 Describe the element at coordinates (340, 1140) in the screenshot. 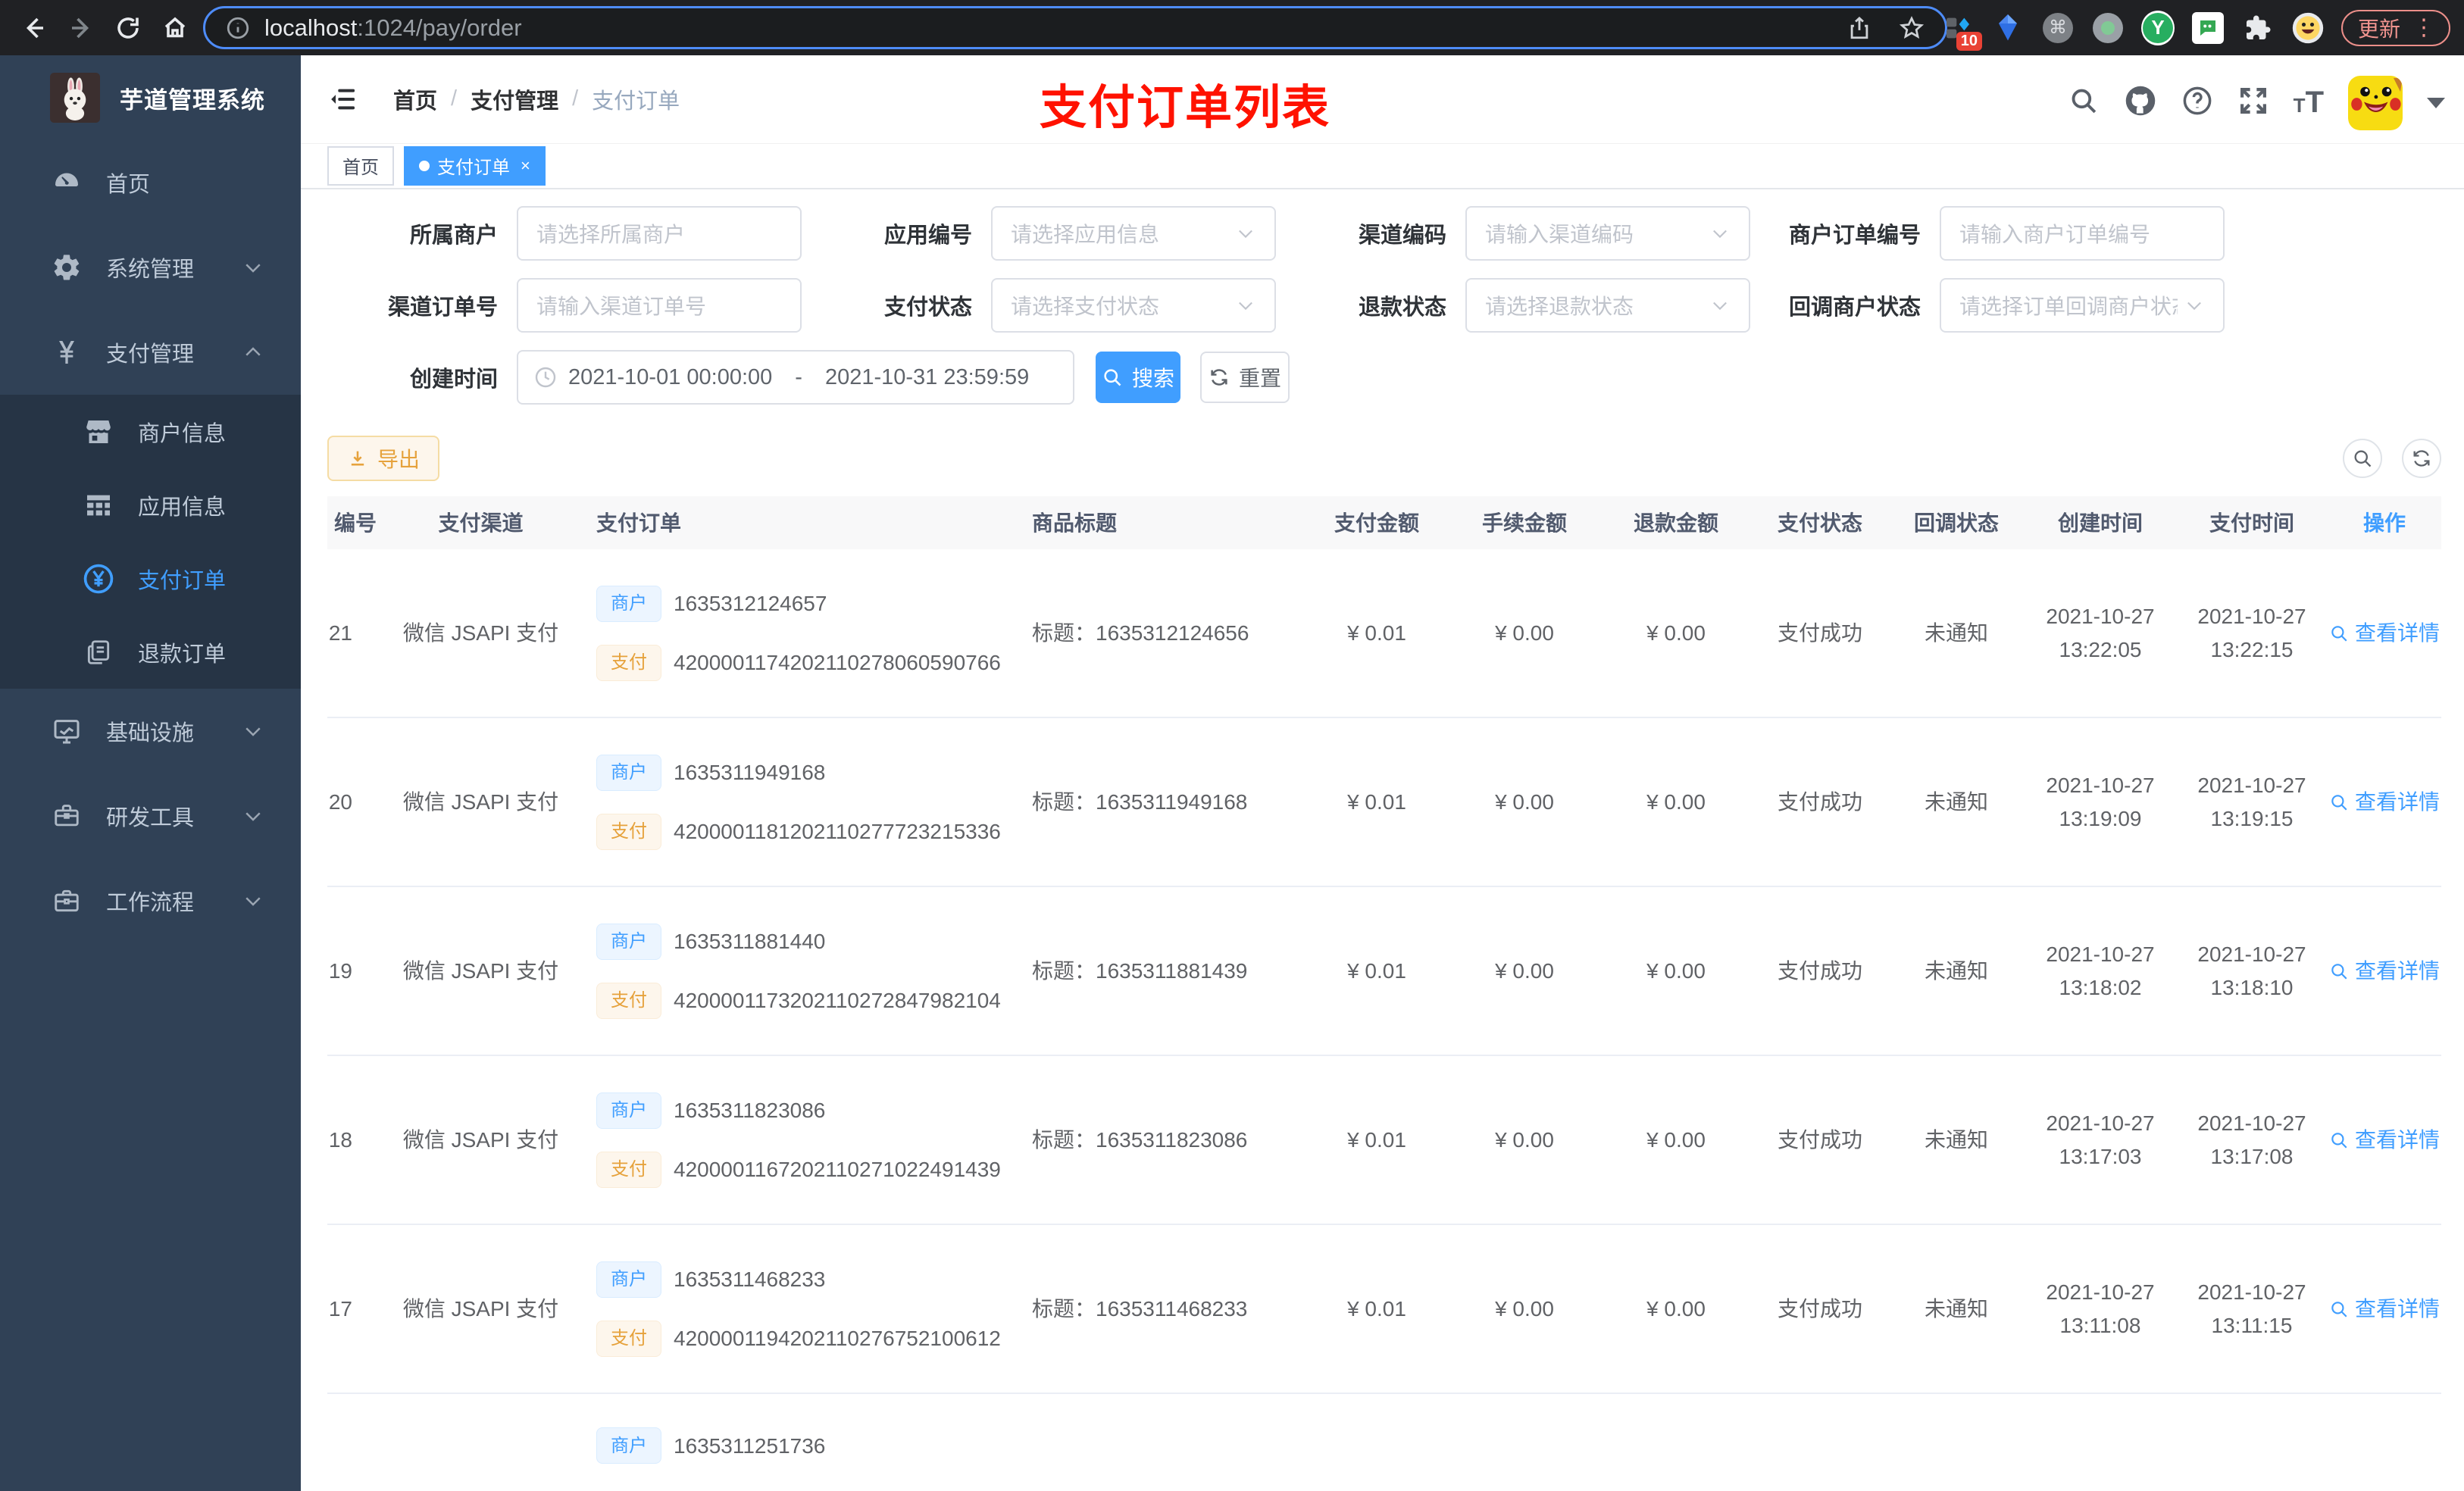

I see `order-id: 18` at that location.